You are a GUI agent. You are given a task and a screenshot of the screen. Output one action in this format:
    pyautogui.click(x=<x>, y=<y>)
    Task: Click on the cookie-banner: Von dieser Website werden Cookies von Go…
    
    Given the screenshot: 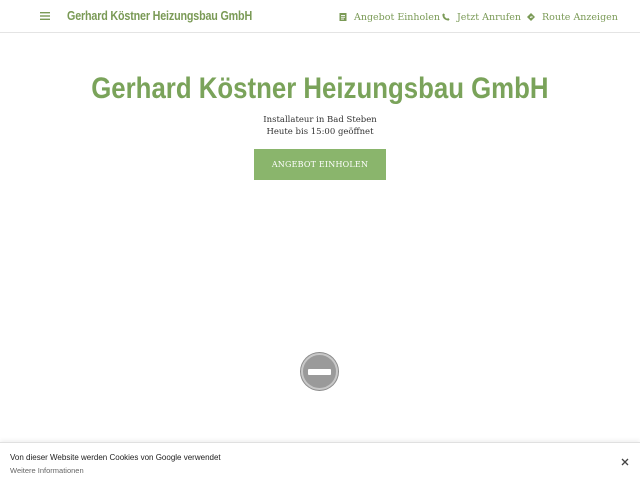 What is the action you would take?
    pyautogui.click(x=320, y=461)
    